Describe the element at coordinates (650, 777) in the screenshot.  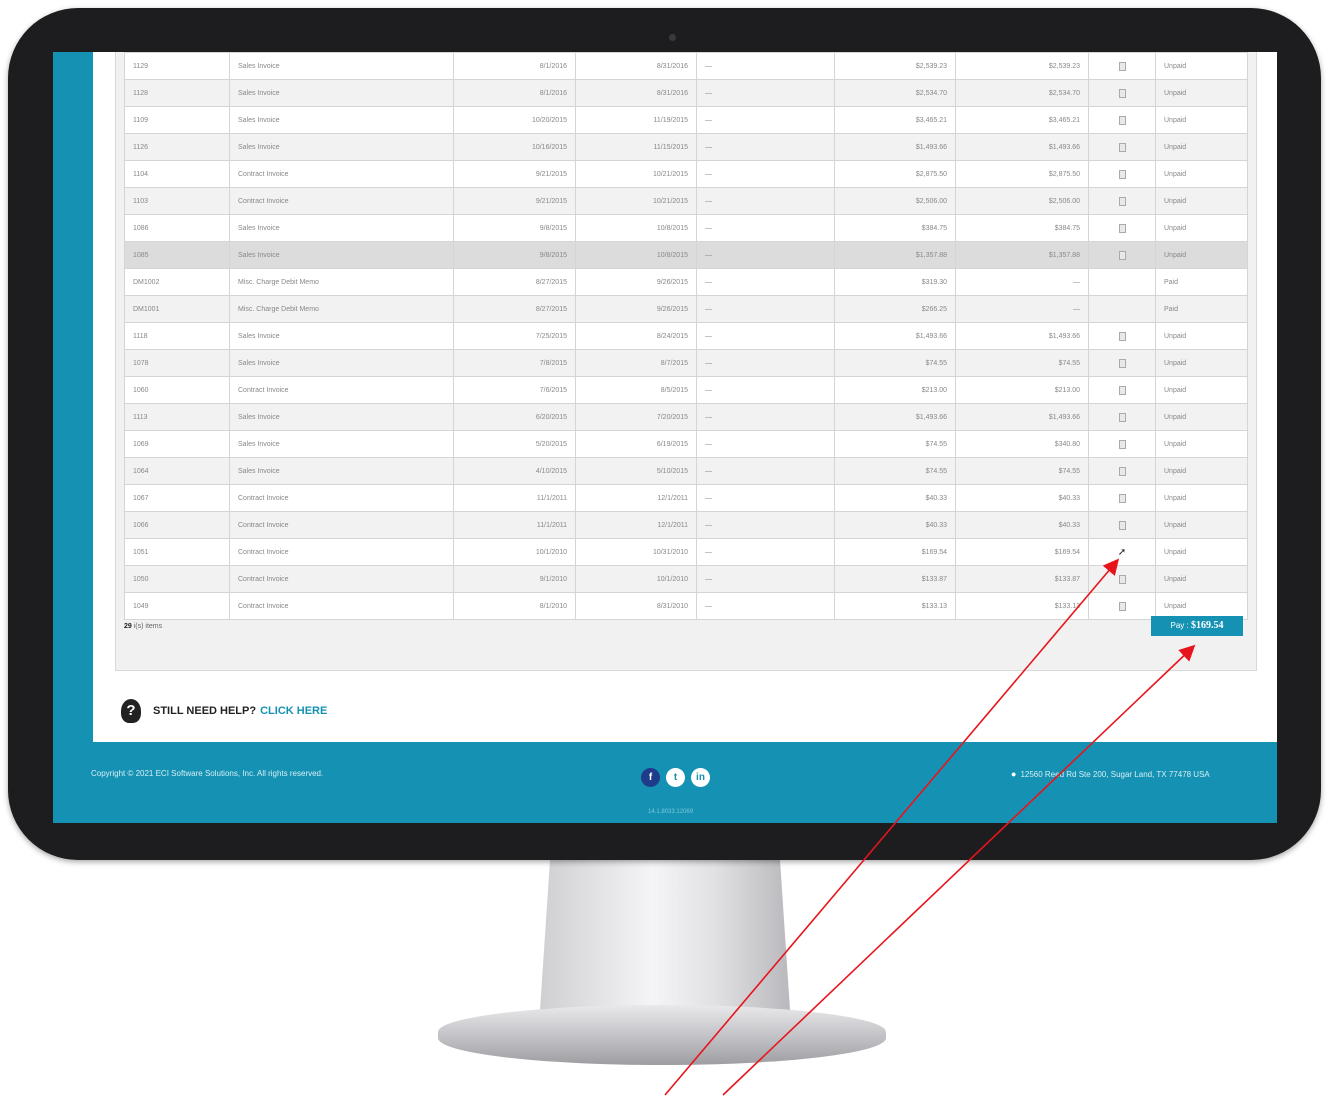
I see `facebook-icon: f` at that location.